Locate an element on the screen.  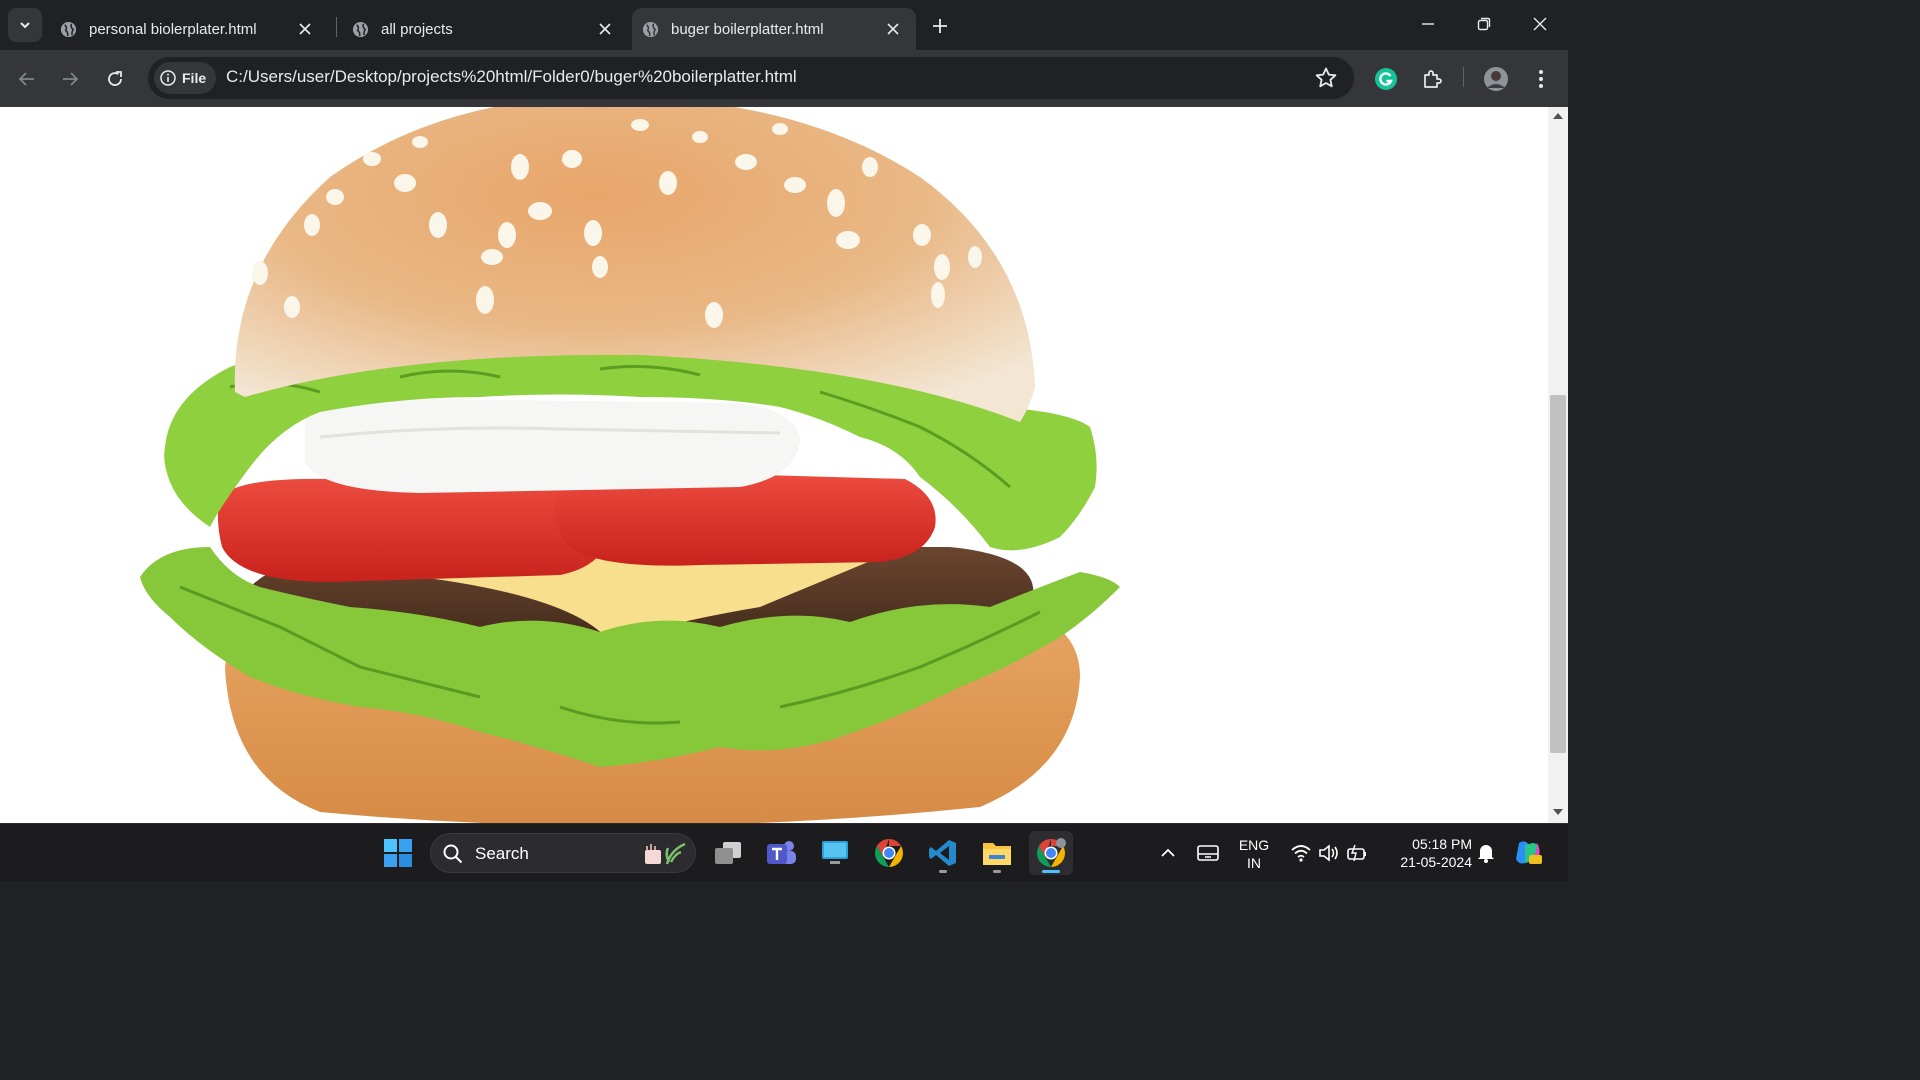
restore-button is located at coordinates (1484, 24).